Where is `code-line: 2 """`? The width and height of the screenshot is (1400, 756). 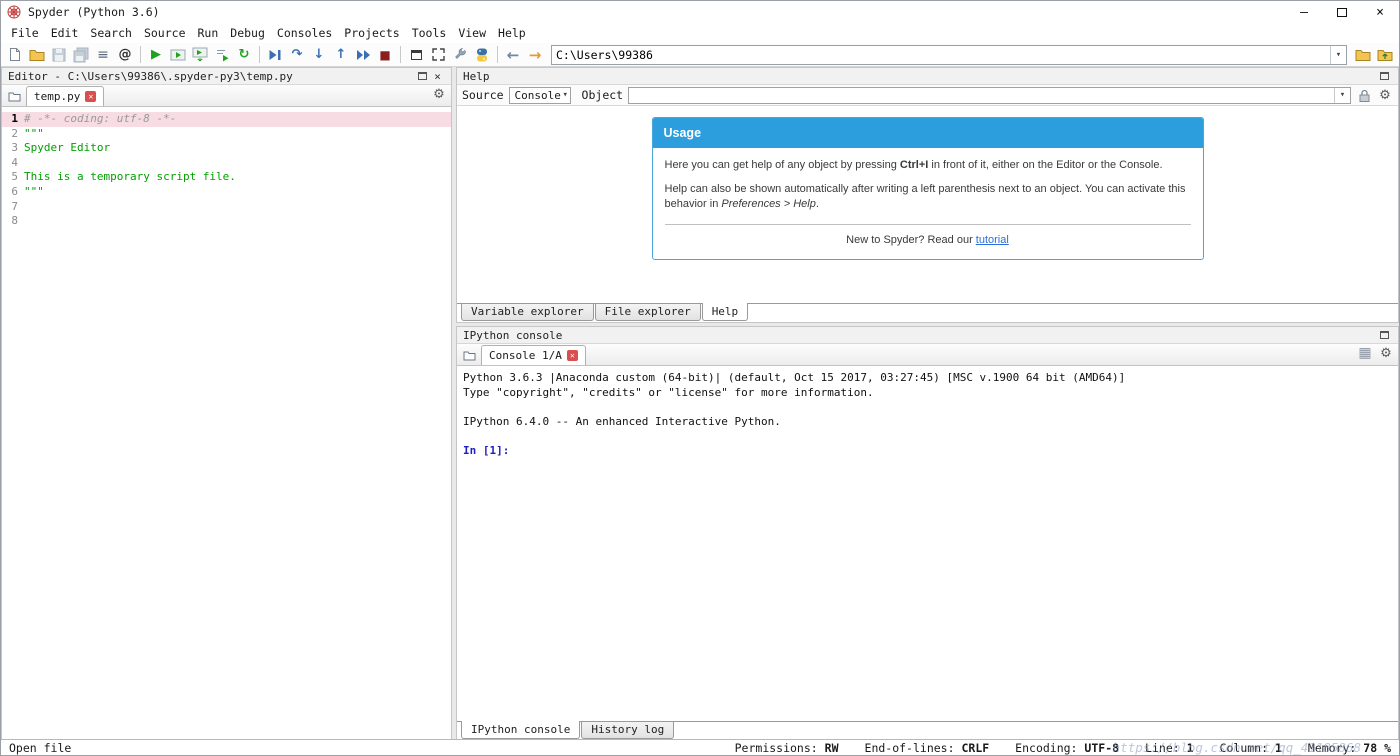 code-line: 2 """ is located at coordinates (226, 134).